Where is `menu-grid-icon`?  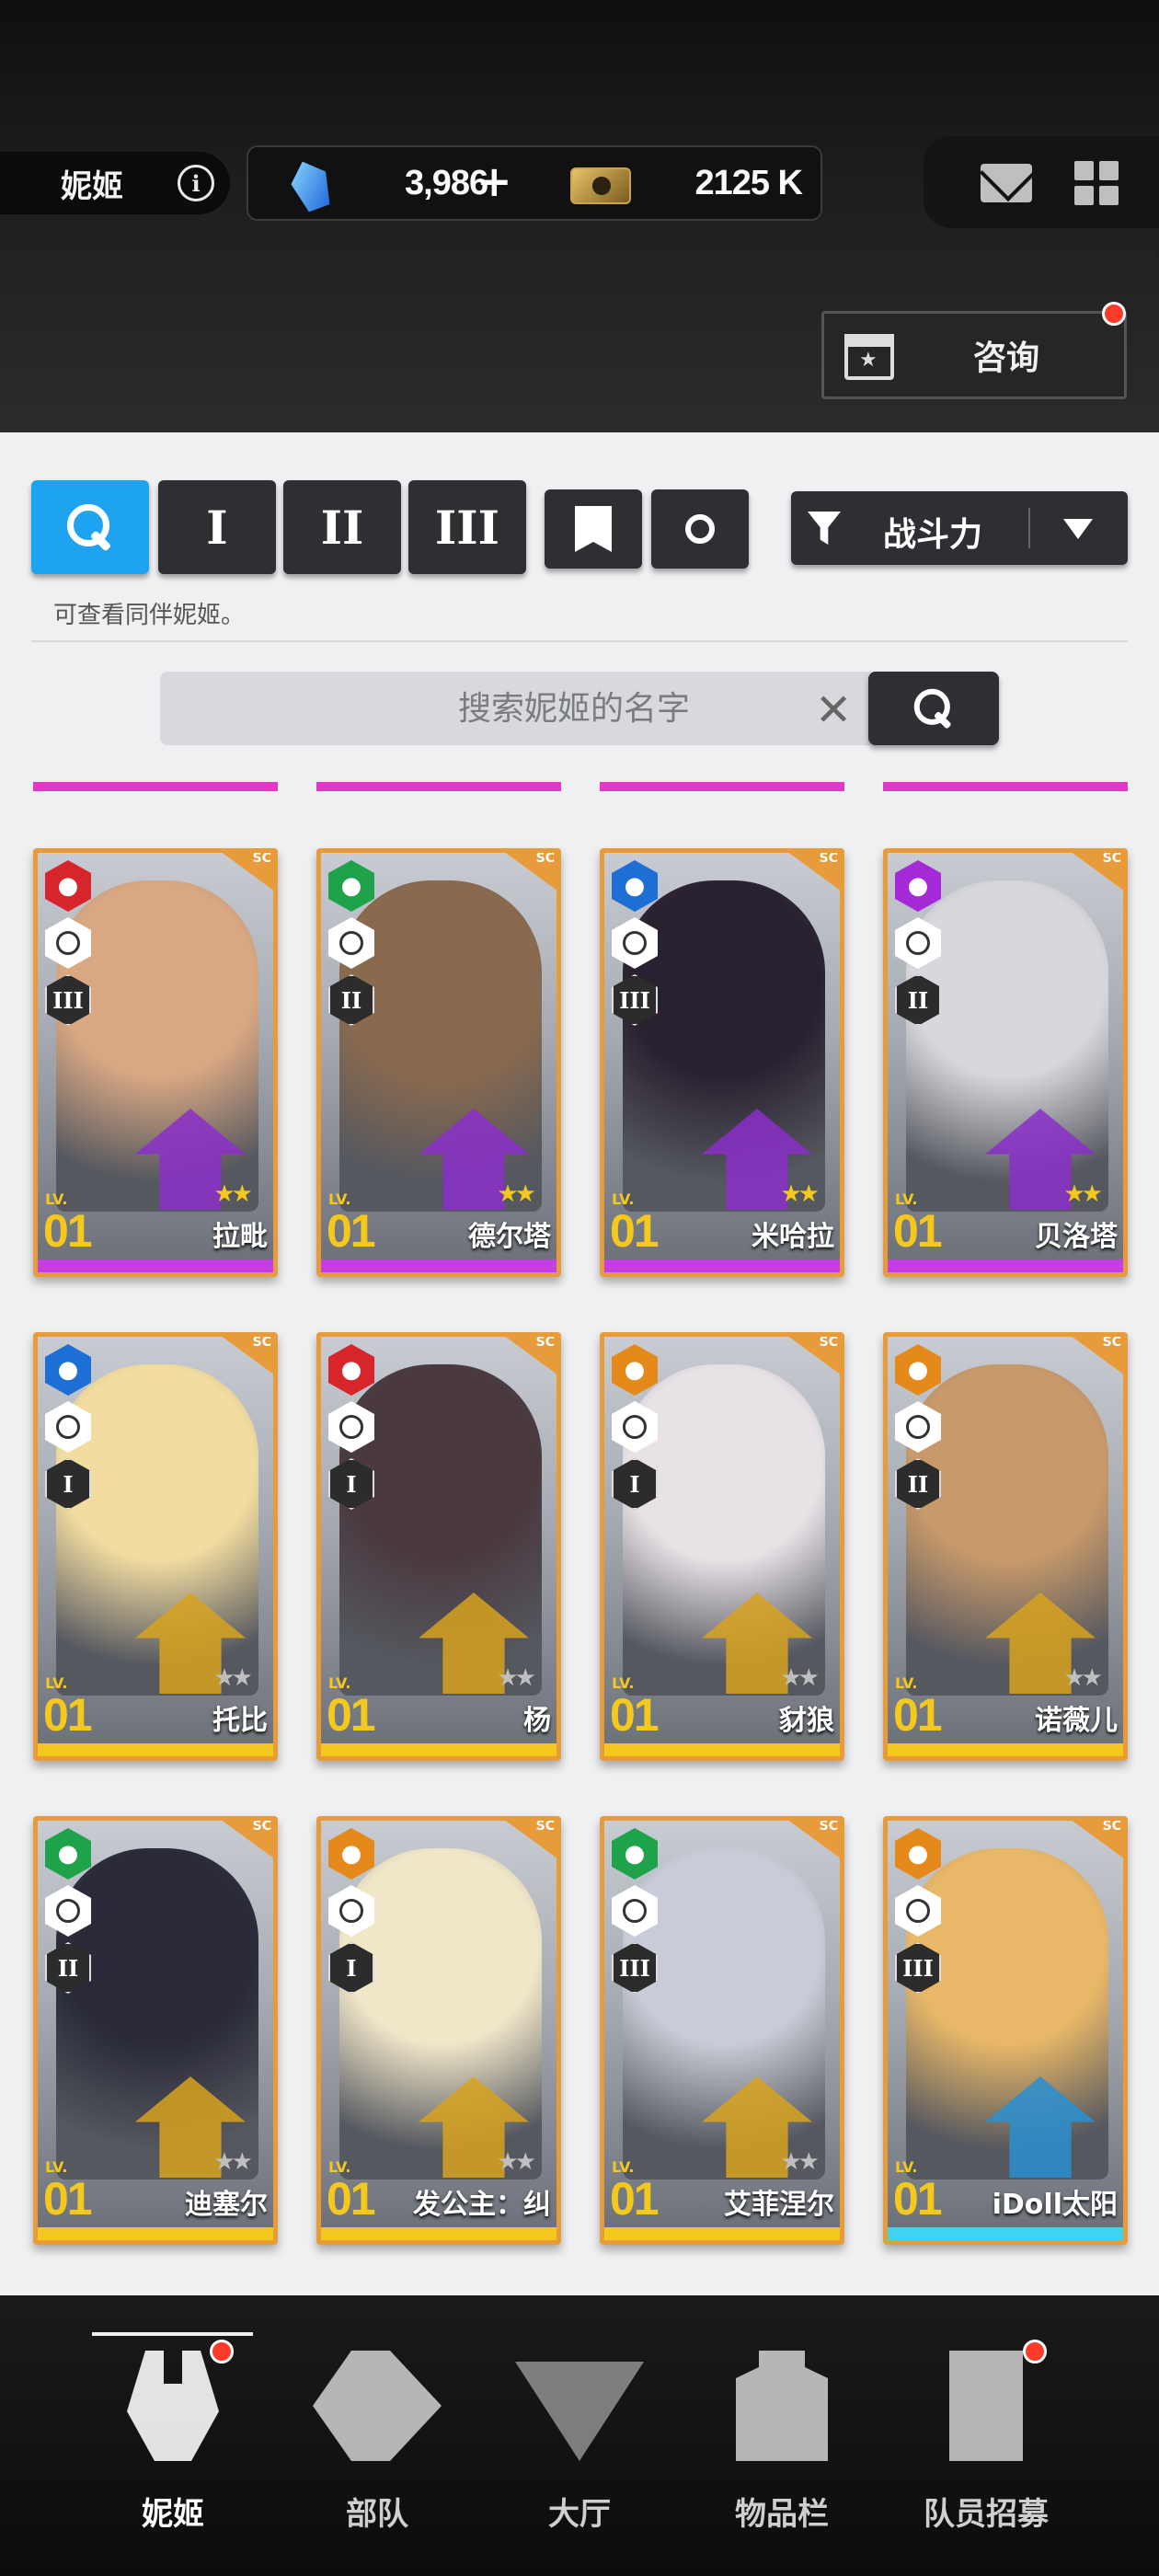 menu-grid-icon is located at coordinates (1096, 183).